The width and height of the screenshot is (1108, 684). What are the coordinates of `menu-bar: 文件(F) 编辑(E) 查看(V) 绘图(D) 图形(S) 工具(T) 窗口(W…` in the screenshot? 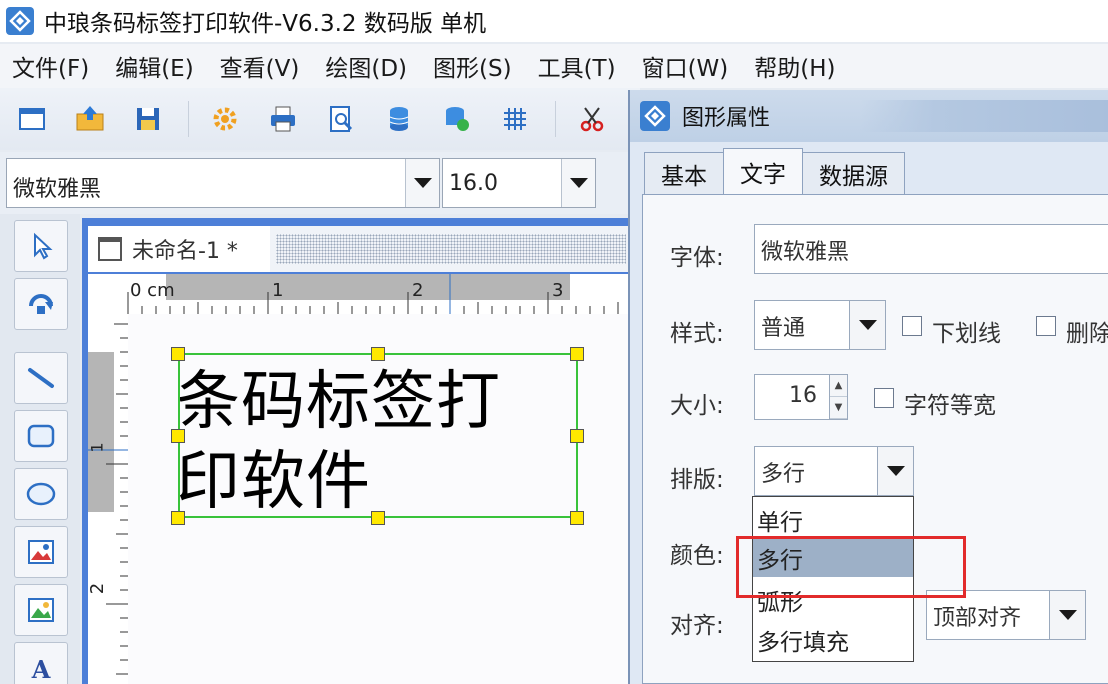 It's located at (554, 66).